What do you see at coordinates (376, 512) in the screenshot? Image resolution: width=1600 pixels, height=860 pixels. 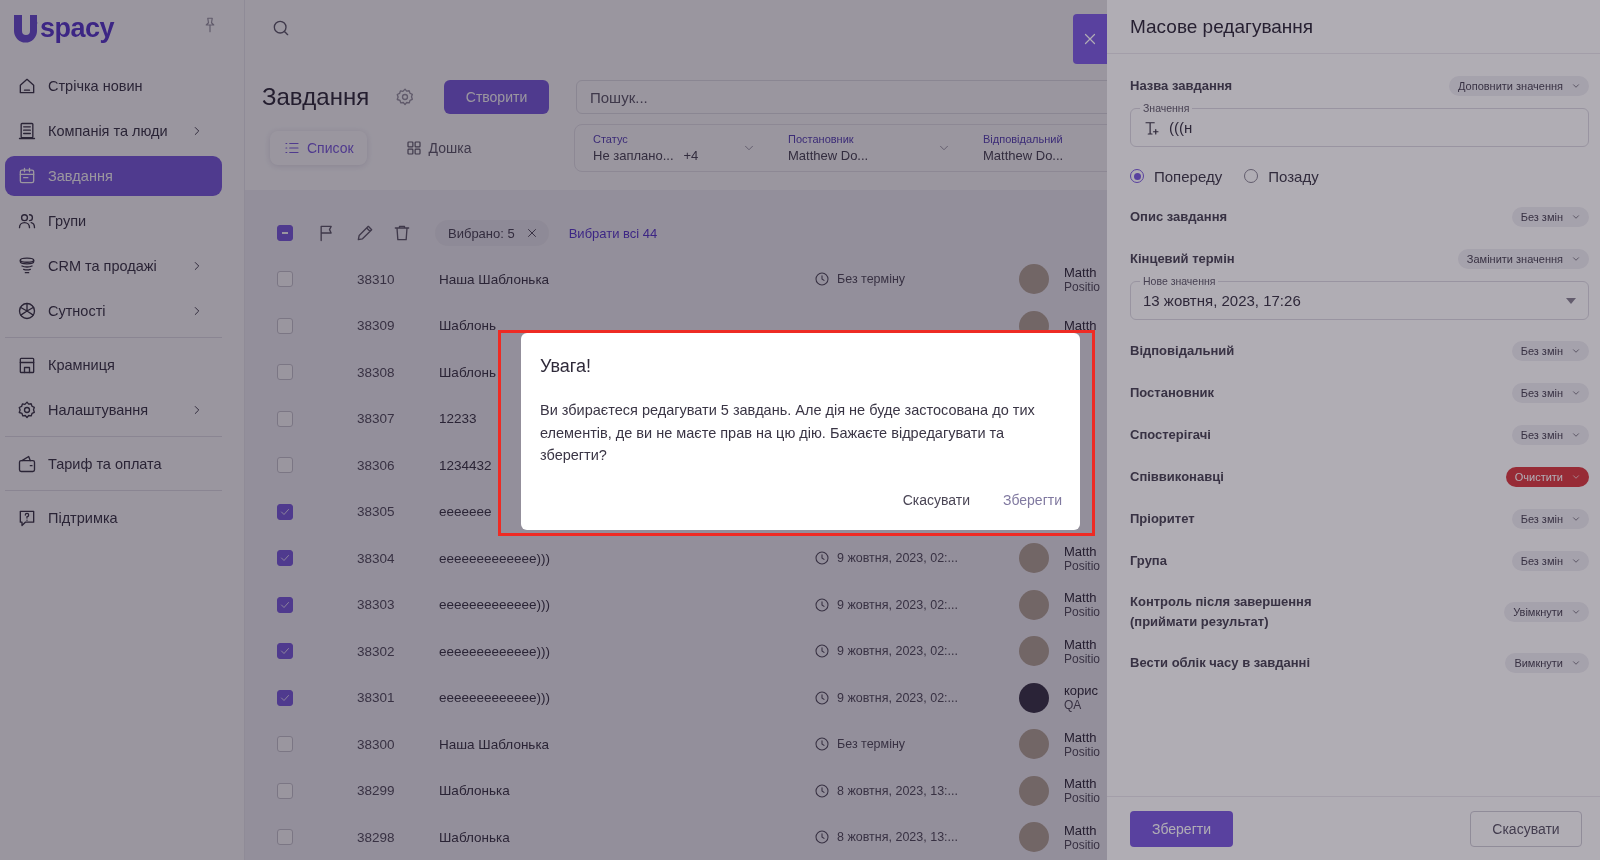 I see `task-id: 38305` at bounding box center [376, 512].